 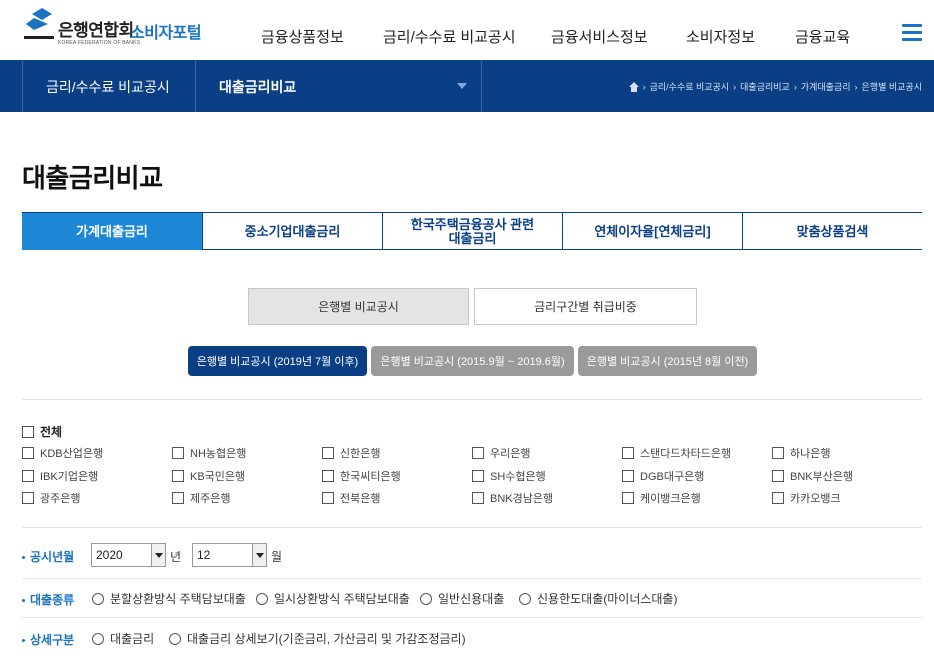 What do you see at coordinates (292, 231) in the screenshot?
I see `tab-sme-loan: 중소기업대출금리` at bounding box center [292, 231].